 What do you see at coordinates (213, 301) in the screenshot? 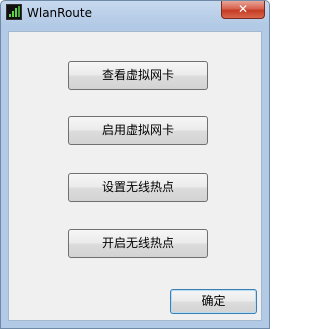
I see `ok-button: 确定` at bounding box center [213, 301].